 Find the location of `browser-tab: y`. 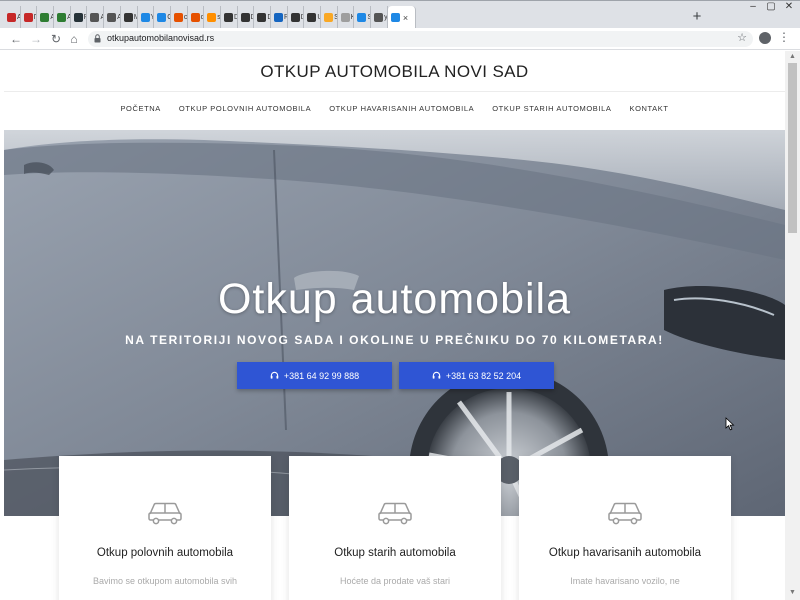

browser-tab: y is located at coordinates (379, 17).